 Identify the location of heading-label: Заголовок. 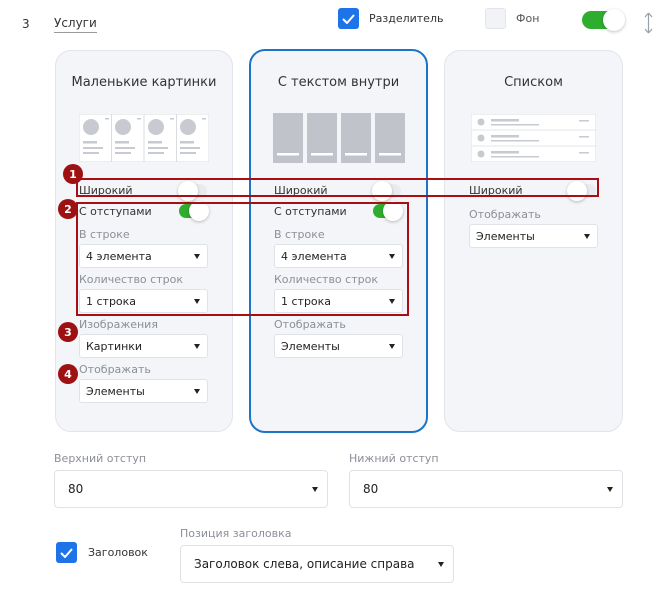
(118, 552).